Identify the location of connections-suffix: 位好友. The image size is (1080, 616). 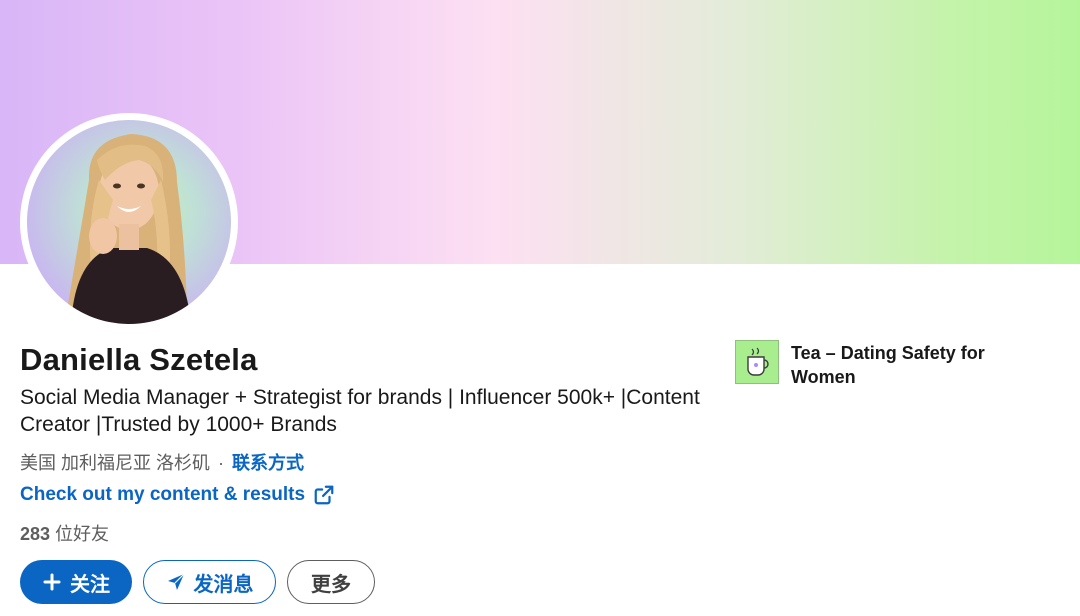
(80, 534).